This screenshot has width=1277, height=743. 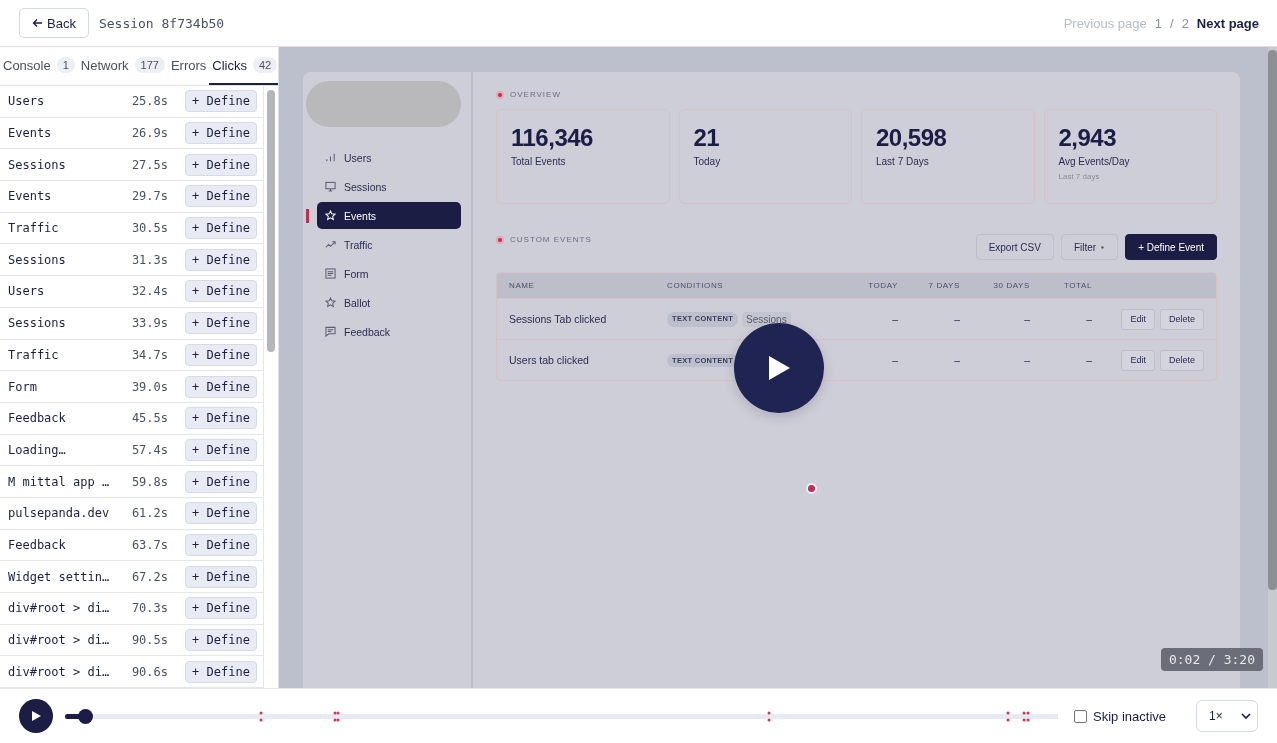 I want to click on back-button: Back, so click(x=54, y=23).